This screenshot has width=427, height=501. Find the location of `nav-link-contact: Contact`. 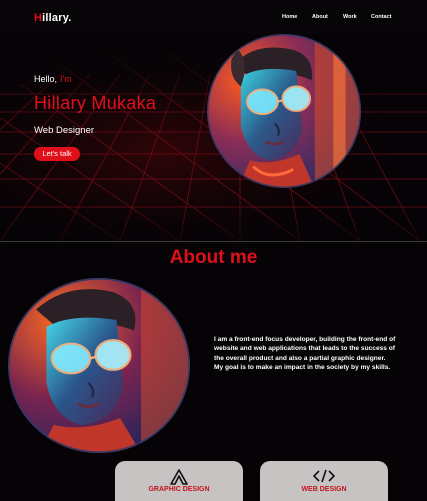

nav-link-contact: Contact is located at coordinates (381, 17).